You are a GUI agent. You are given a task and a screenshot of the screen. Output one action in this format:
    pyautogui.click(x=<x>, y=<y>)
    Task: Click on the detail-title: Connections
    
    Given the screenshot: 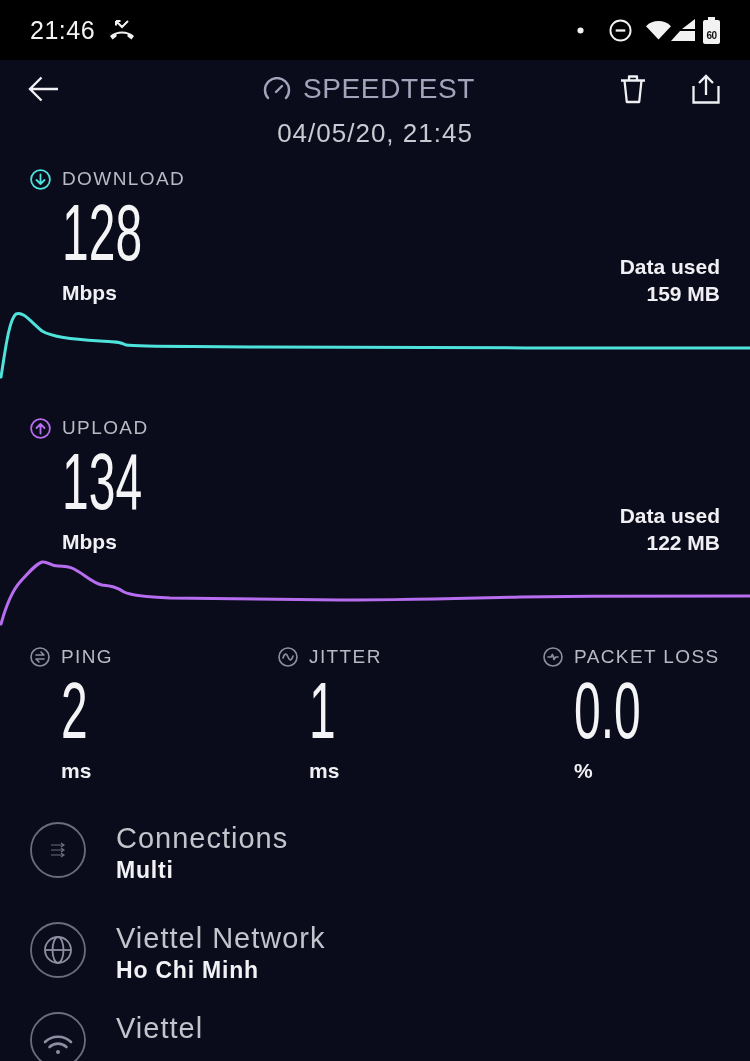 What is the action you would take?
    pyautogui.click(x=202, y=838)
    